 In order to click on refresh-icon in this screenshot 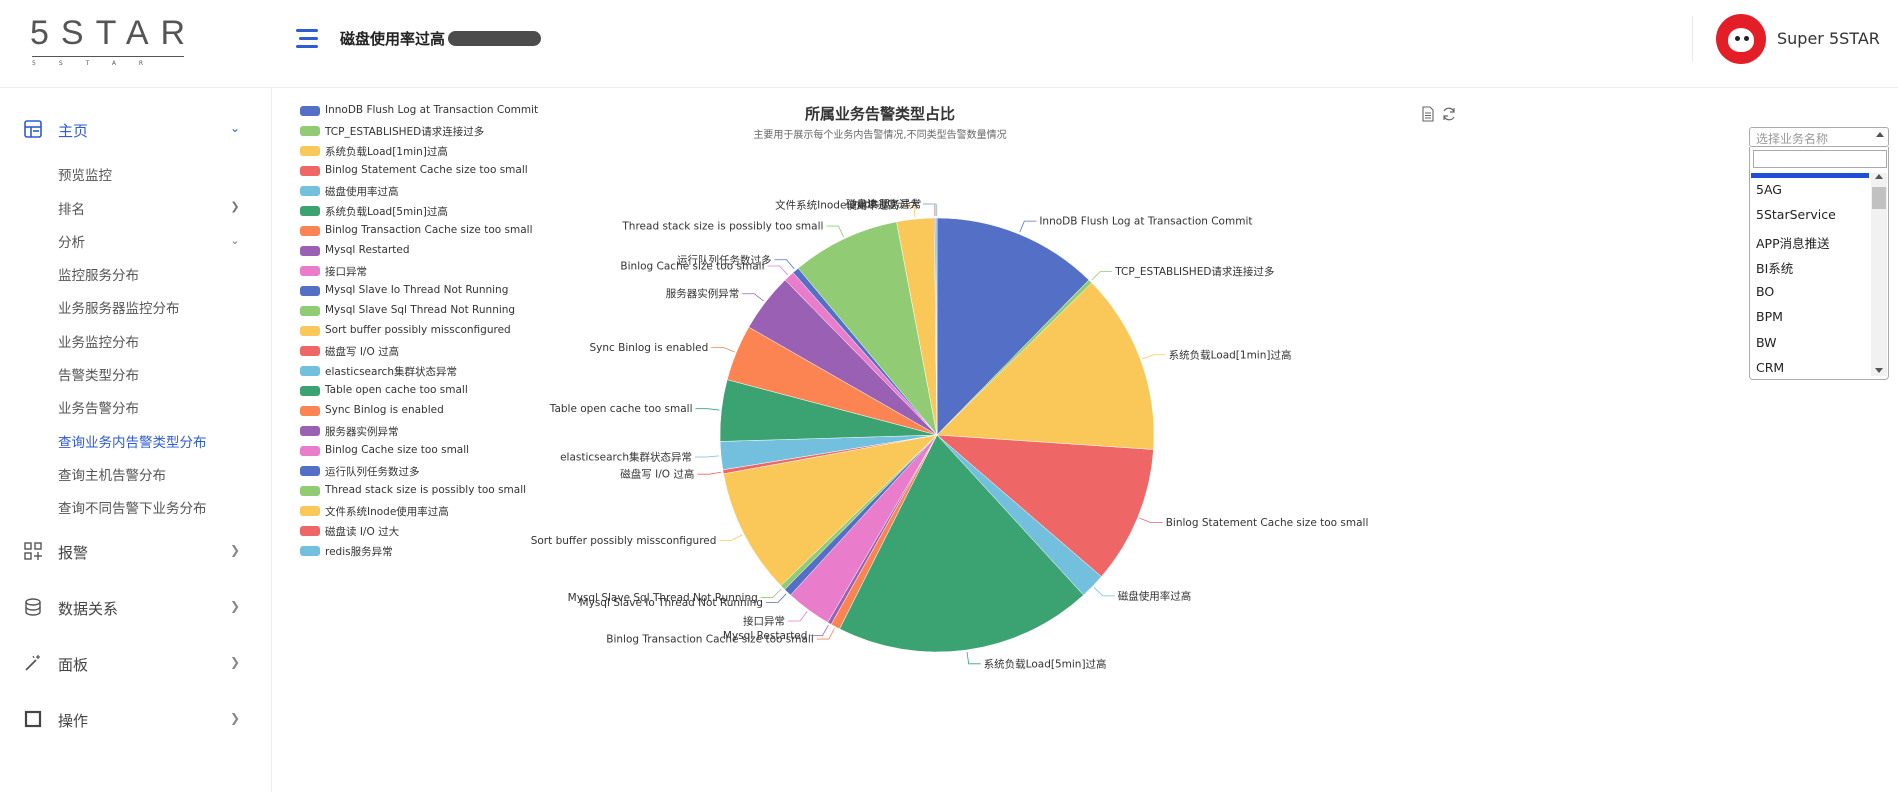, I will do `click(1449, 114)`.